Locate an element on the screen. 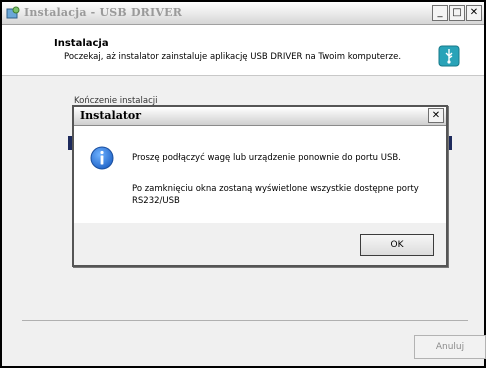  window-title: Instalacja - USB DRIVER is located at coordinates (103, 12).